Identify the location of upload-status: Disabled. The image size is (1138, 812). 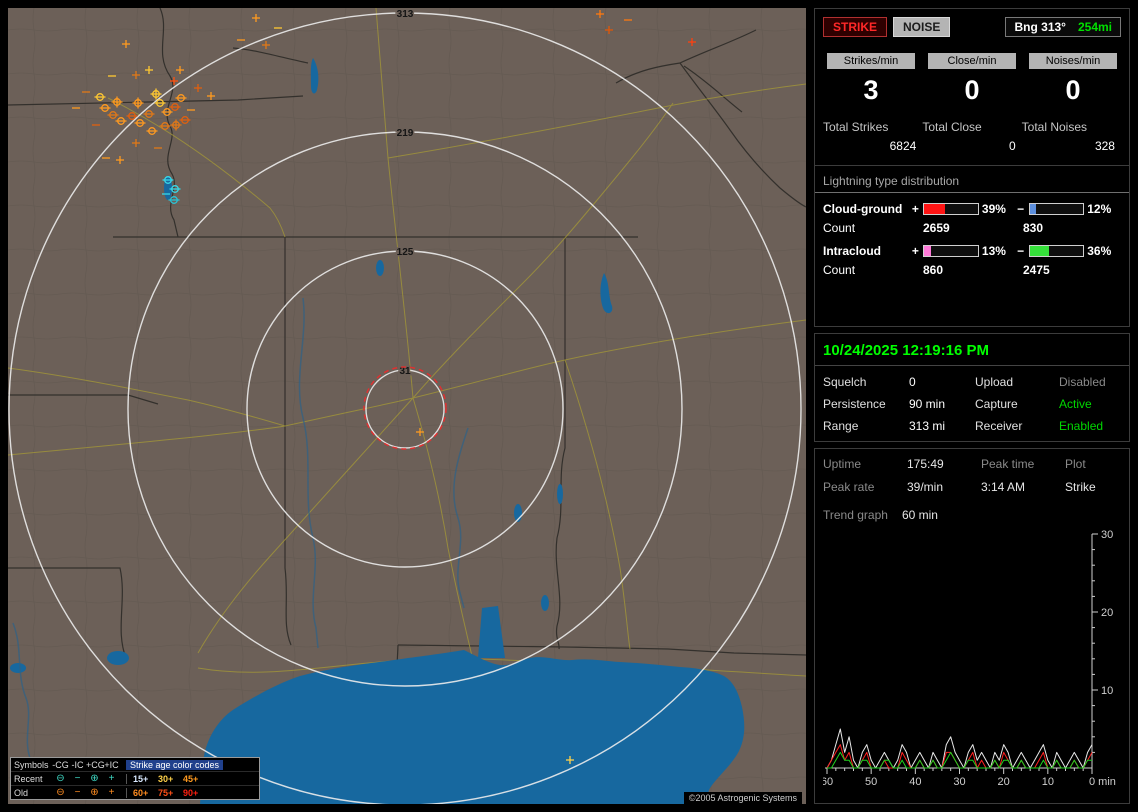
(1082, 382).